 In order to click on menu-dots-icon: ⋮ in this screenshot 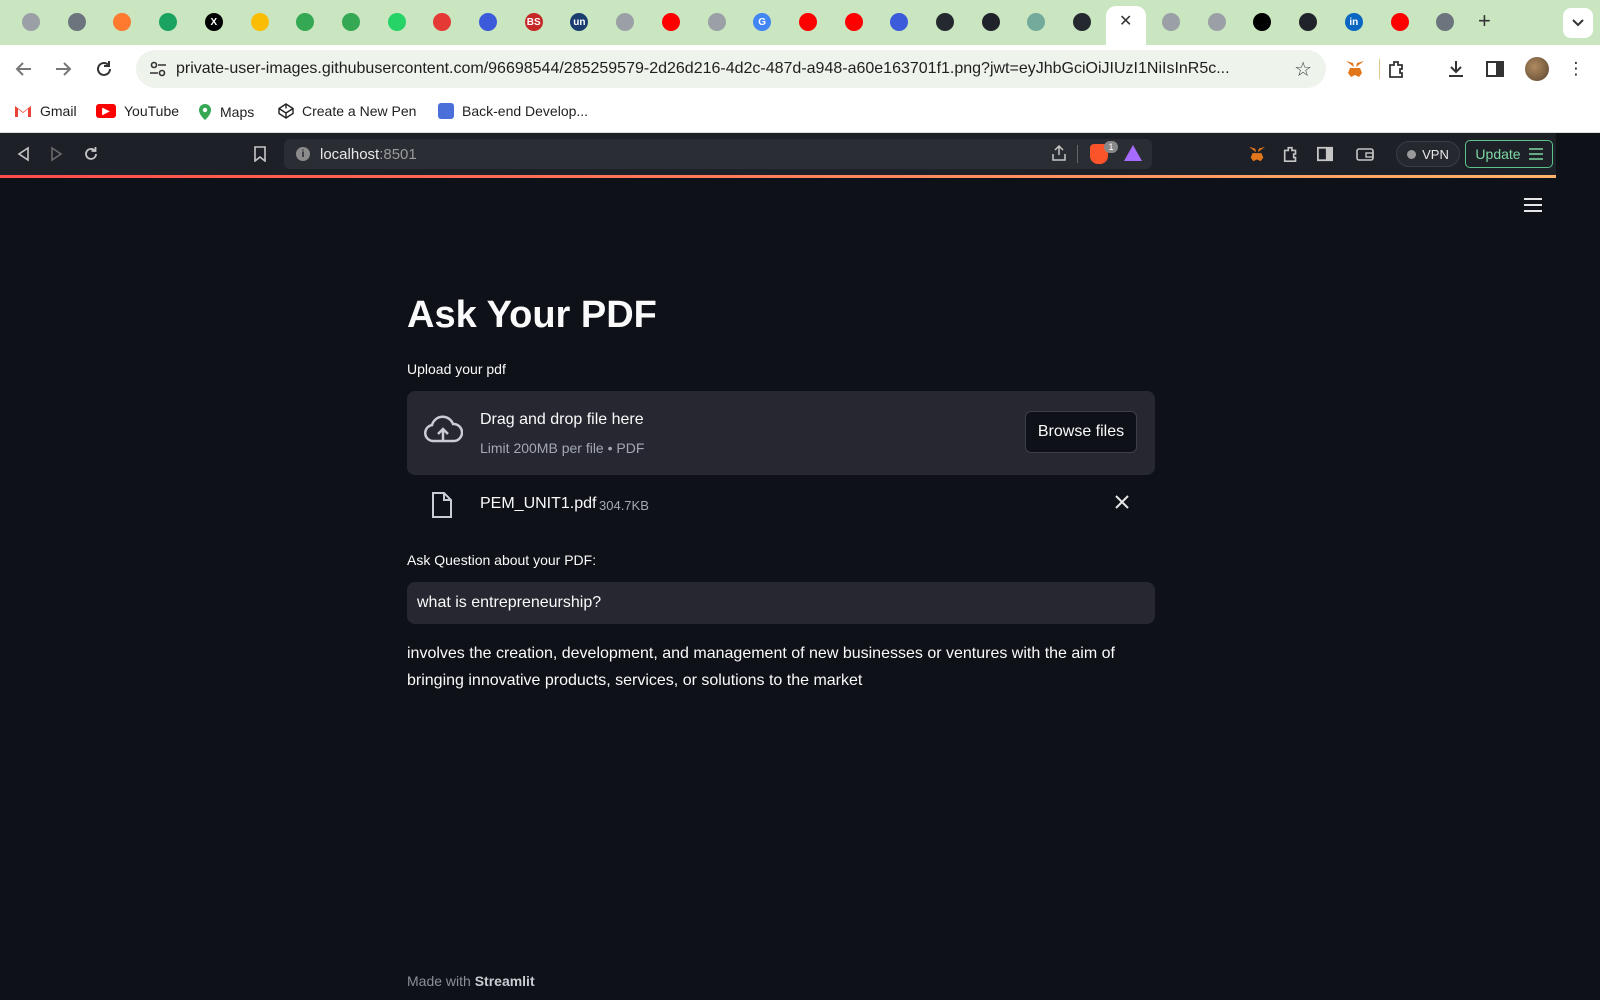, I will do `click(1576, 69)`.